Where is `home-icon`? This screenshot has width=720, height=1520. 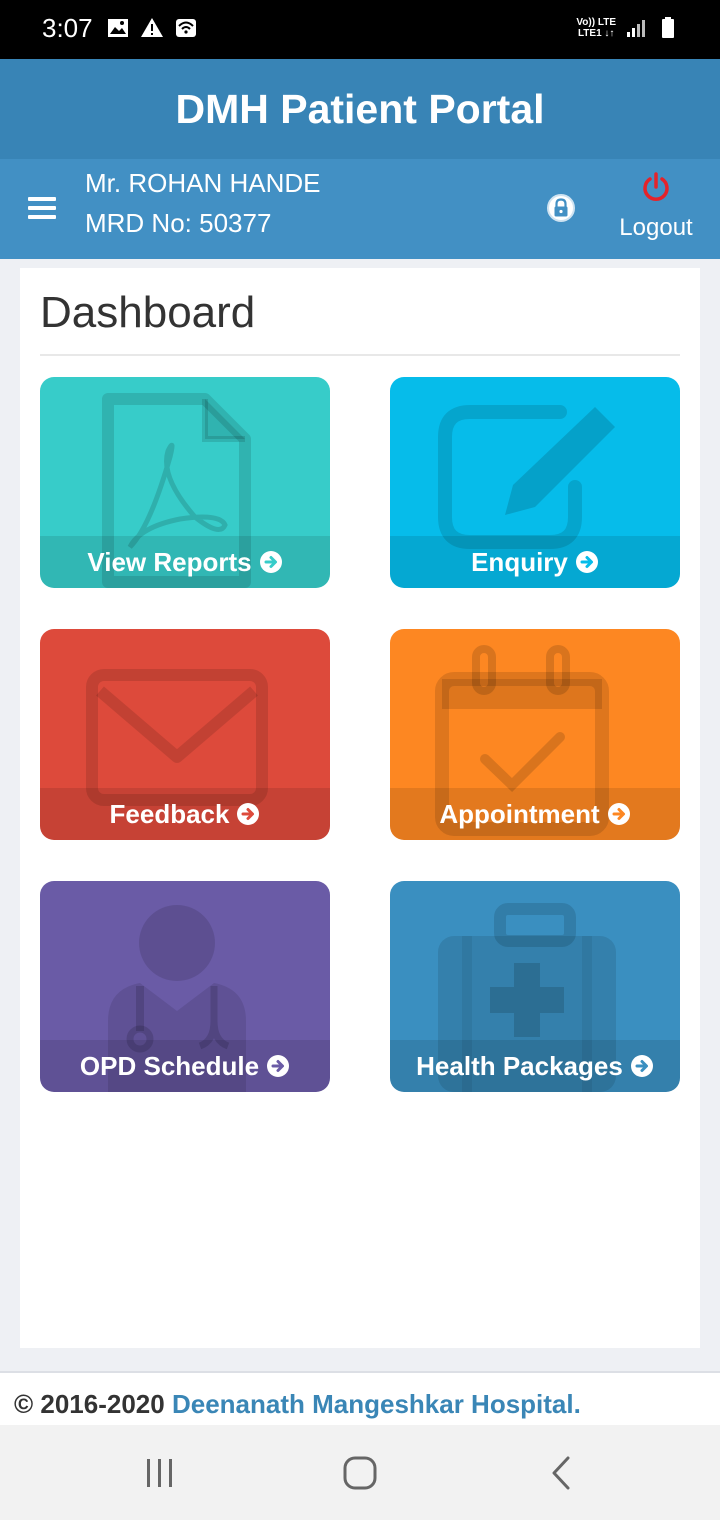
home-icon is located at coordinates (360, 1473).